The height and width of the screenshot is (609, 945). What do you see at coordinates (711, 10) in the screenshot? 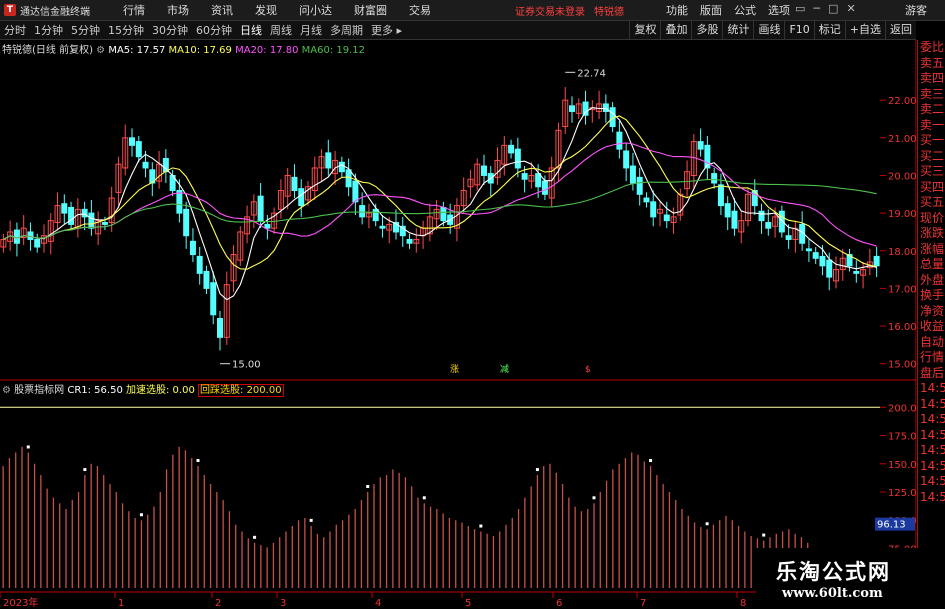
I see `right-menu-item-1: 版面` at bounding box center [711, 10].